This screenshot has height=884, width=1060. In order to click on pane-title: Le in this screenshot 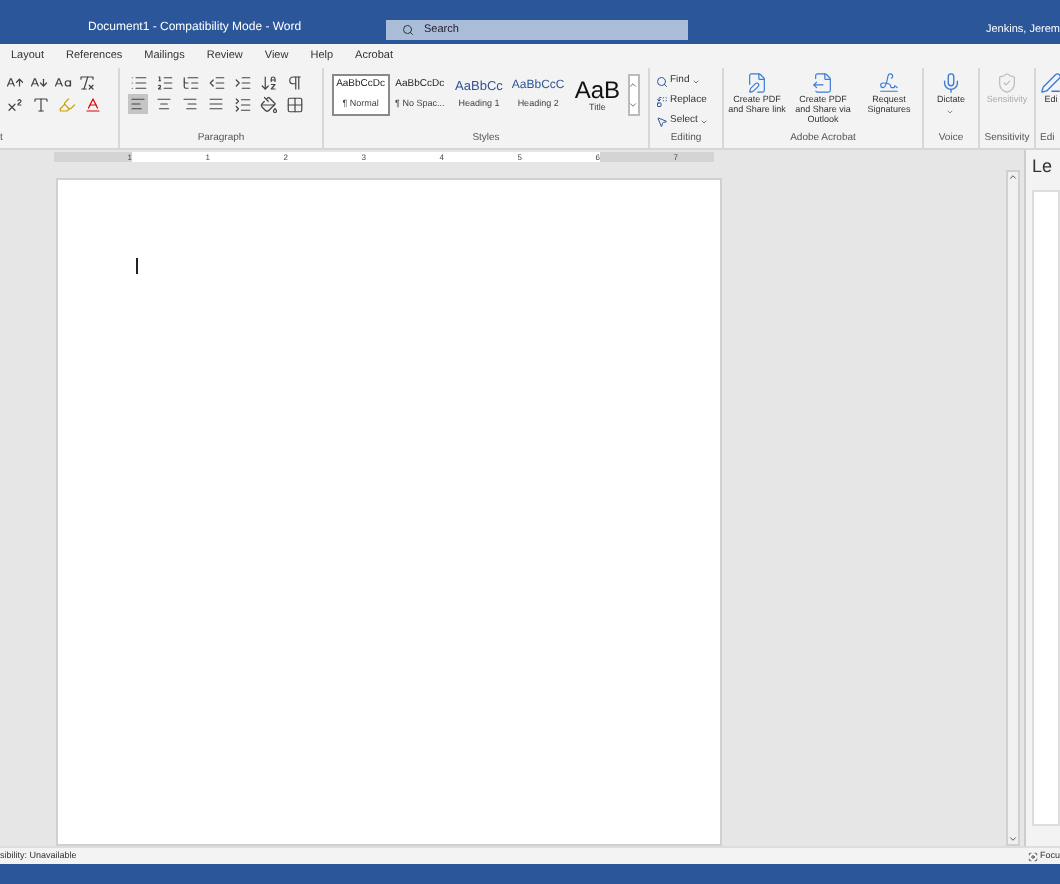, I will do `click(1043, 167)`.